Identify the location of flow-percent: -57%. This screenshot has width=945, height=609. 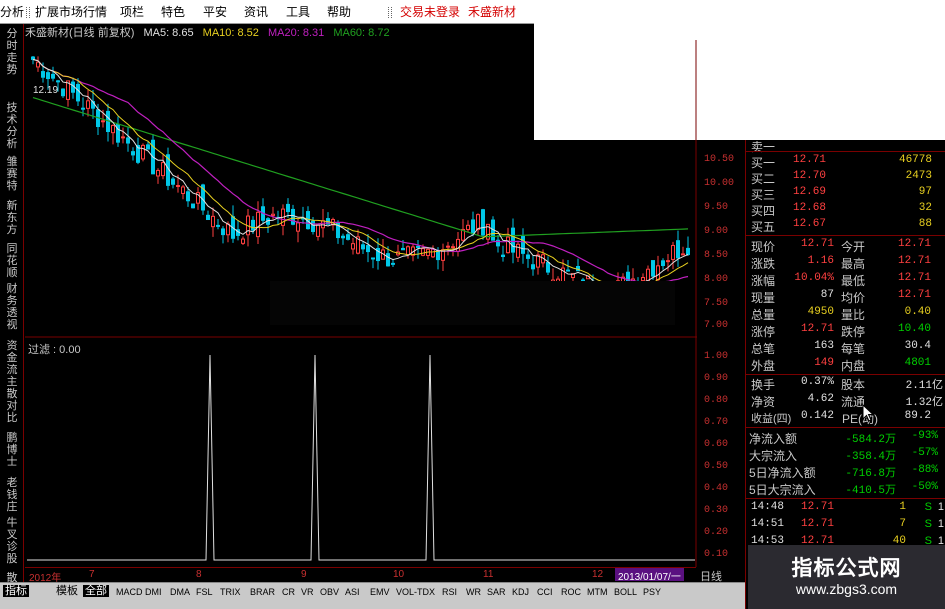
(924, 453).